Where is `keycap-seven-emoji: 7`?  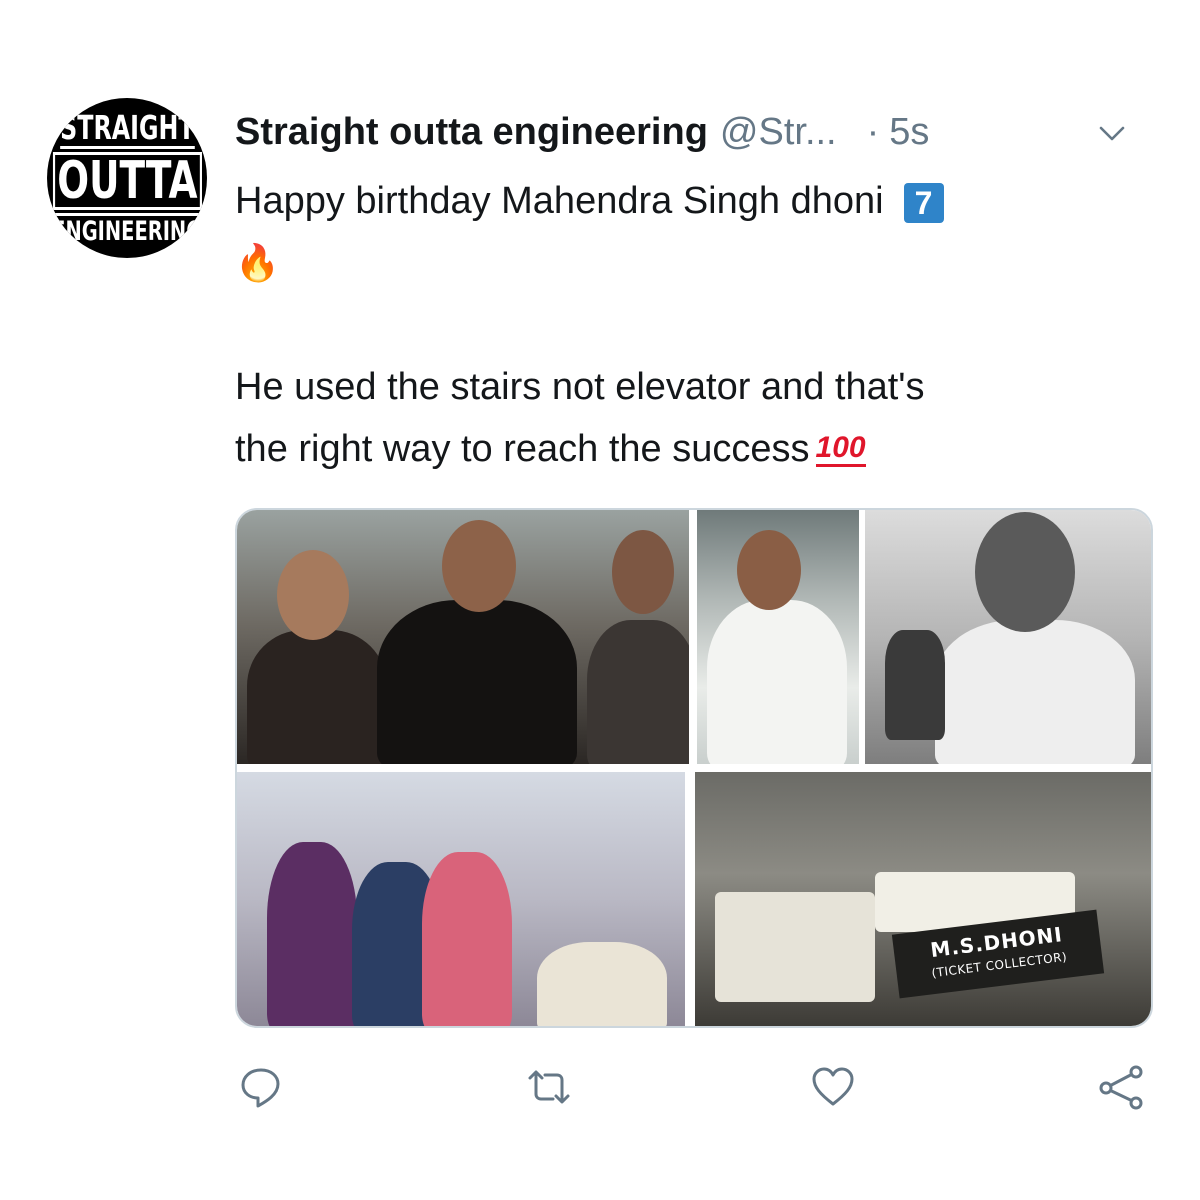
keycap-seven-emoji: 7 is located at coordinates (923, 202).